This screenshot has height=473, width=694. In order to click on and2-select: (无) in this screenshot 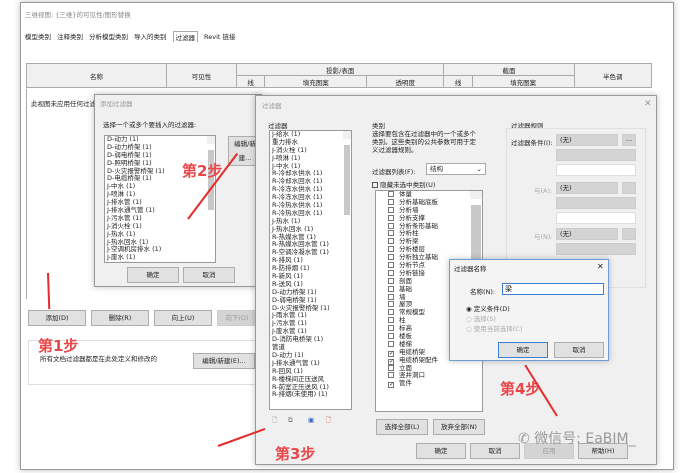, I will do `click(587, 234)`.